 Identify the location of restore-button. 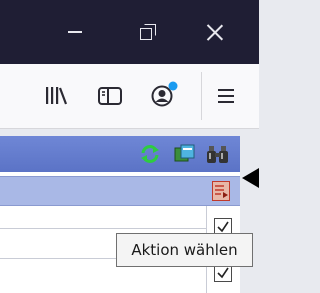
(148, 32).